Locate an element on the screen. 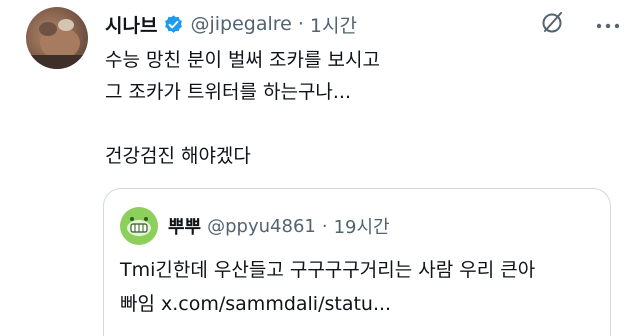 The height and width of the screenshot is (336, 640). tweet-text-line: 수능 망친 분이 벌써 조카를 보시고 is located at coordinates (242, 60).